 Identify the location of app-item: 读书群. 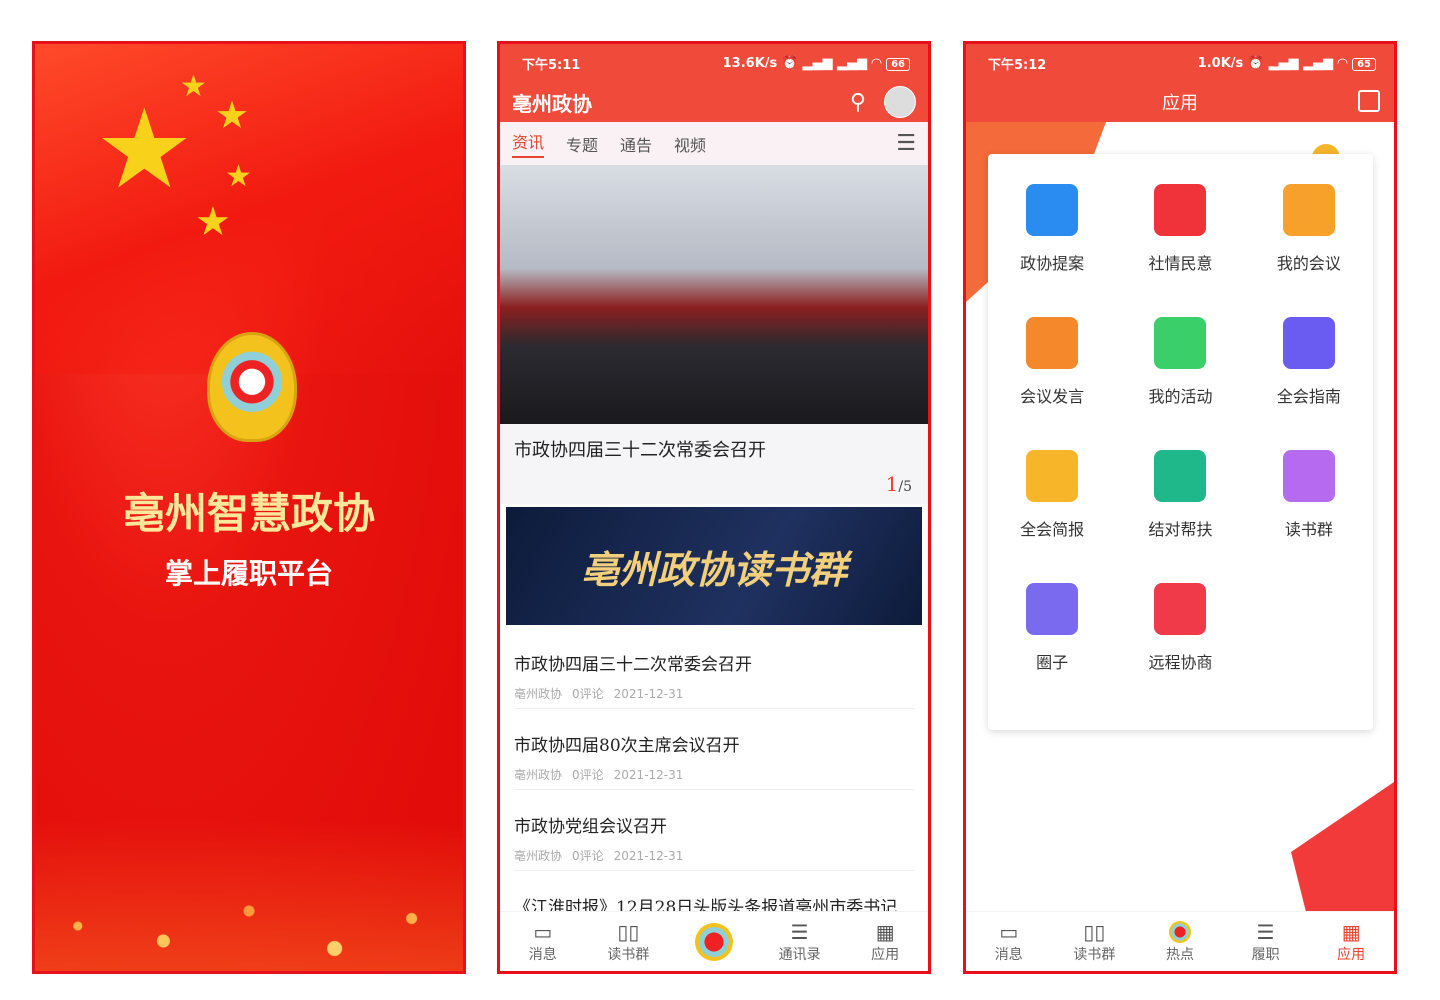
(1309, 516).